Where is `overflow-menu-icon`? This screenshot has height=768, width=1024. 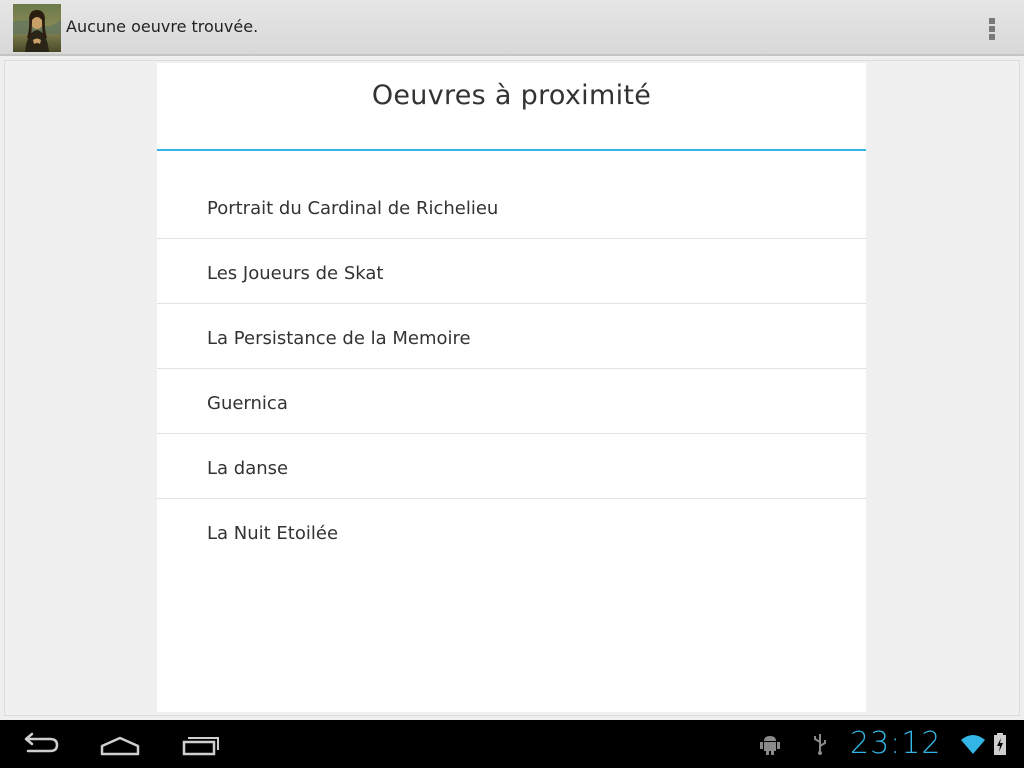
overflow-menu-icon is located at coordinates (992, 28).